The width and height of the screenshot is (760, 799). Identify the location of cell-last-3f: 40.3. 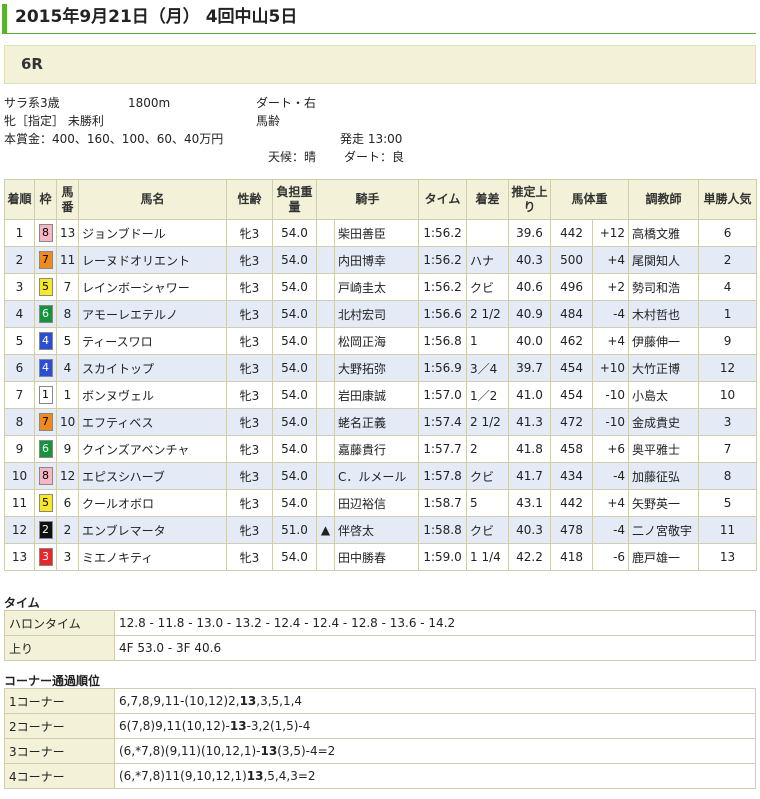
(530, 260).